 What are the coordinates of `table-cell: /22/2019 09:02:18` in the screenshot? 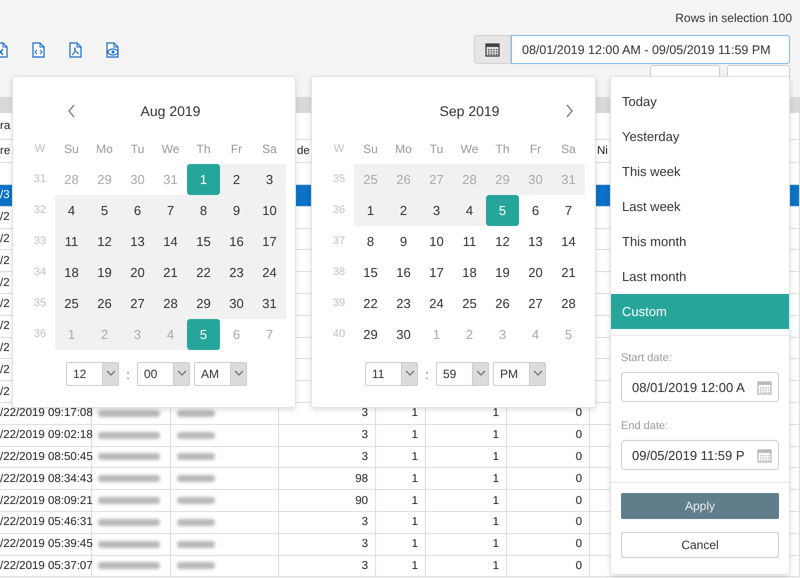 It's located at (46, 435).